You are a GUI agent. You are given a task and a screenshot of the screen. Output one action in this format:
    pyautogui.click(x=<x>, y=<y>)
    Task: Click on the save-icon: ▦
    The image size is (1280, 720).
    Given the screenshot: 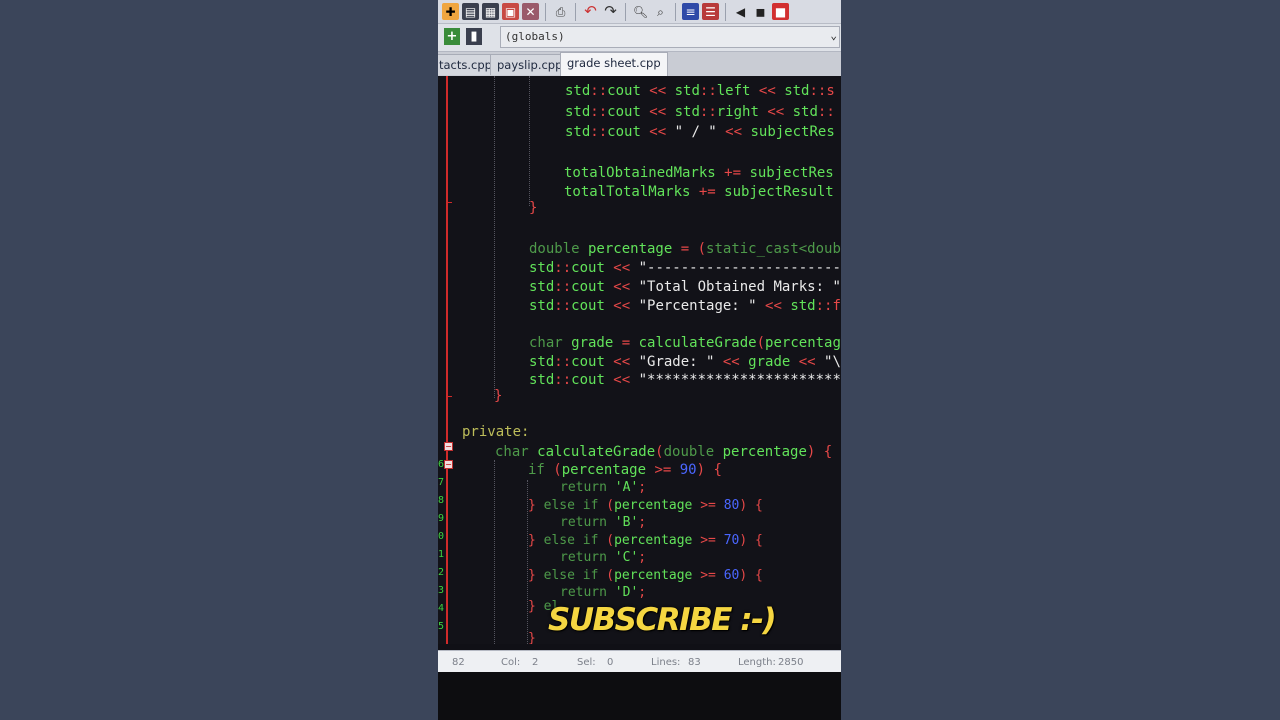 What is the action you would take?
    pyautogui.click(x=490, y=11)
    